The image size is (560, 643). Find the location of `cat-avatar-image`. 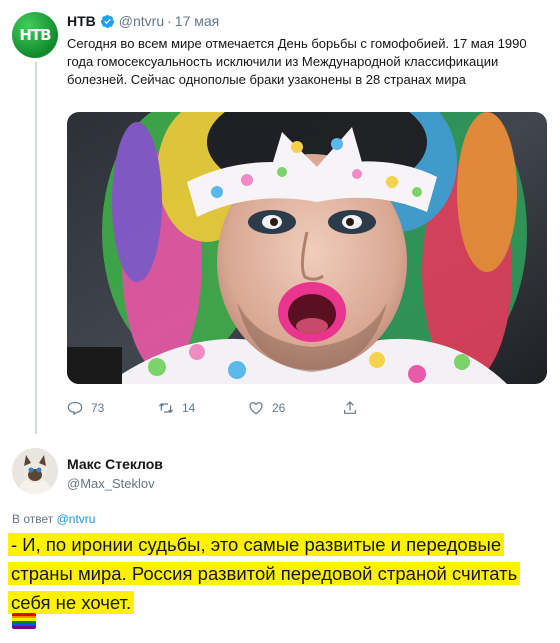

cat-avatar-image is located at coordinates (35, 471).